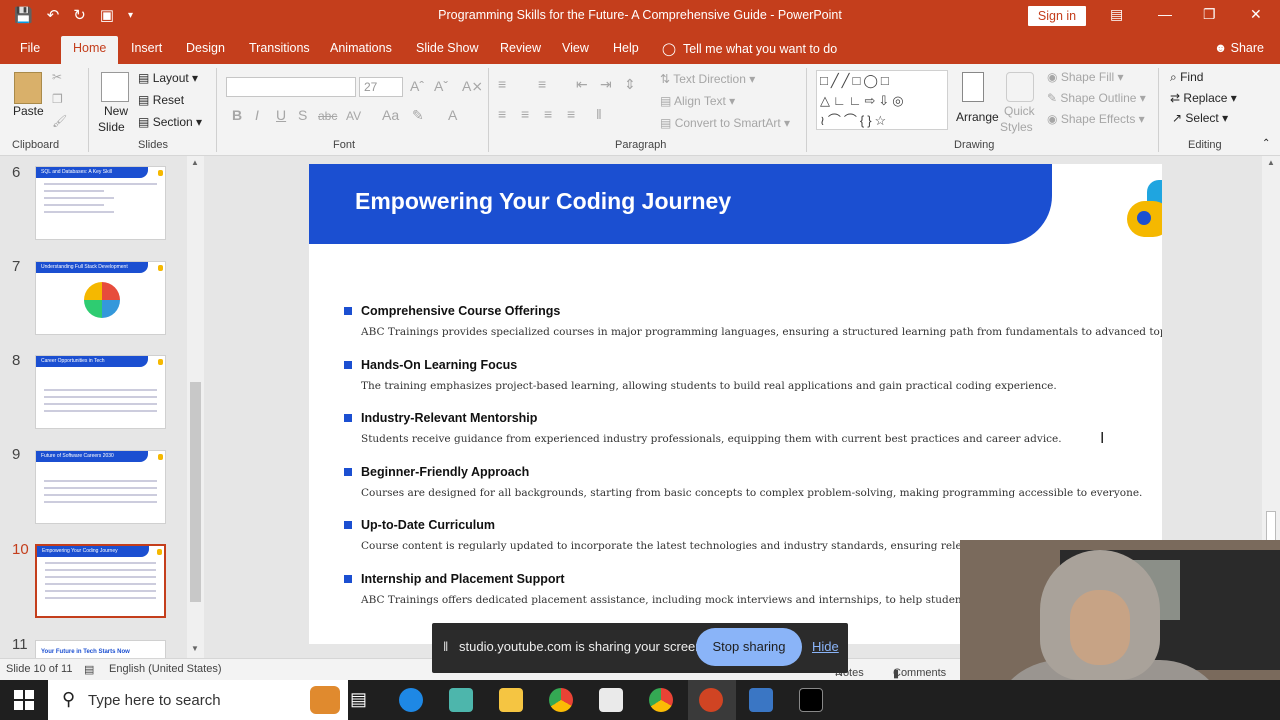  What do you see at coordinates (749, 647) in the screenshot?
I see `stop-sharing-button: Stop sharing` at bounding box center [749, 647].